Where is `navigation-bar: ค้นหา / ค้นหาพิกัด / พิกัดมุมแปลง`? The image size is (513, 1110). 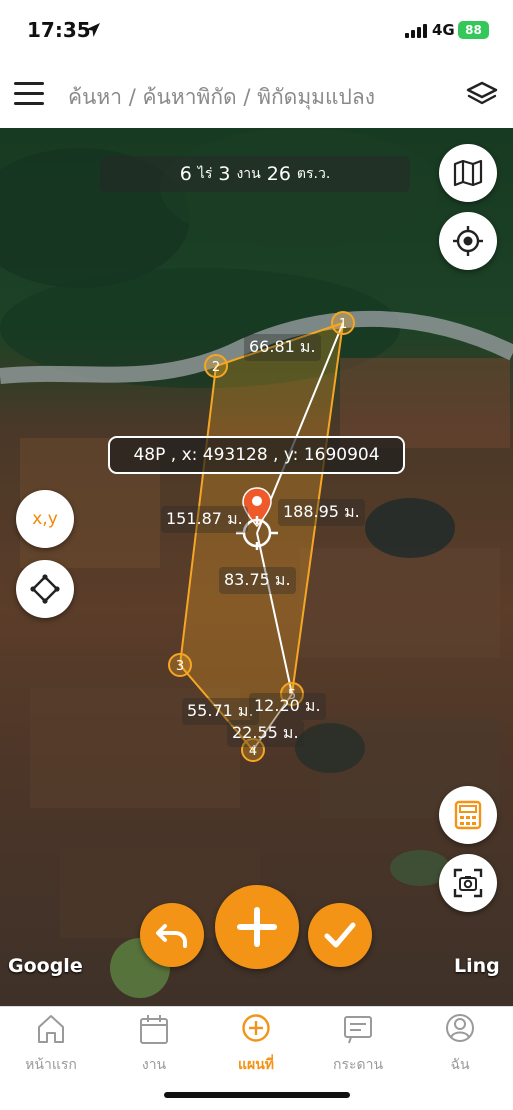
navigation-bar: ค้นหา / ค้นหาพิกัด / พิกัดมุมแปลง is located at coordinates (256, 95).